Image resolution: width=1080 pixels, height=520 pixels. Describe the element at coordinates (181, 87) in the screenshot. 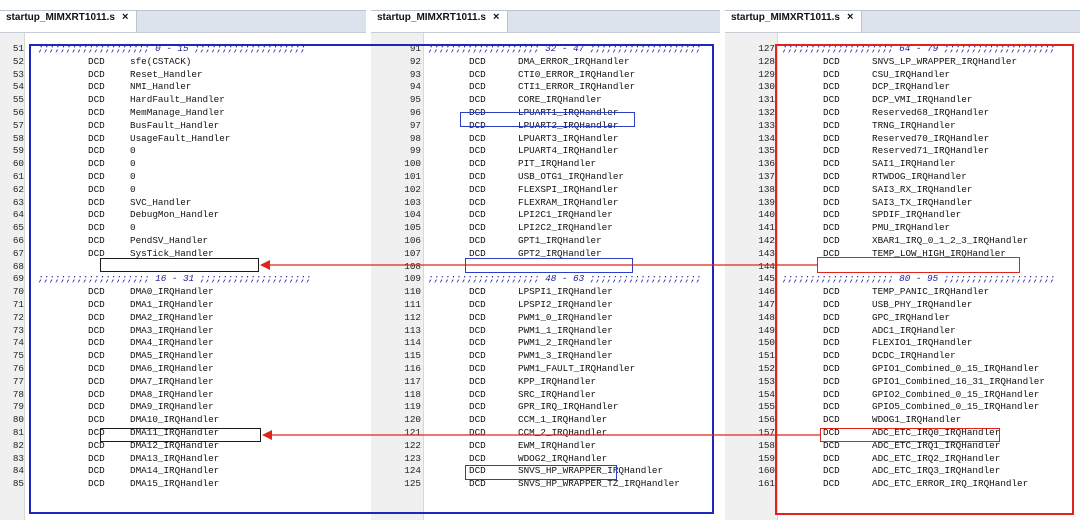

I see `code-line: 54 DCD NMI_Handler` at that location.